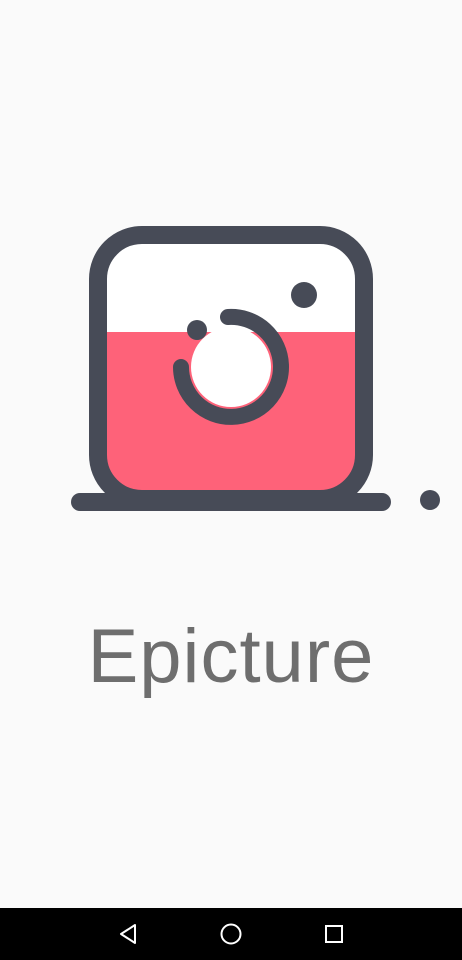 This screenshot has width=462, height=960. Describe the element at coordinates (231, 656) in the screenshot. I see `app-title: Epicture` at that location.